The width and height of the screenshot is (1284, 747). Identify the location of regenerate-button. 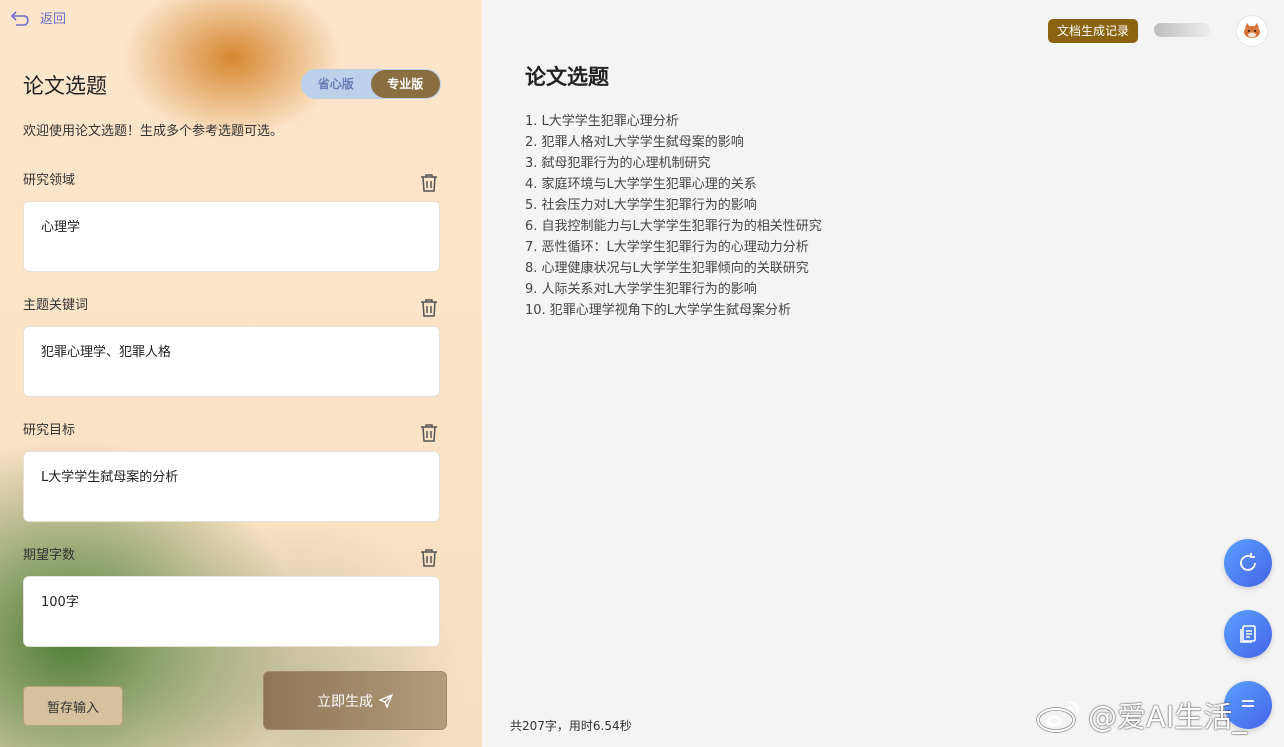
(1248, 563).